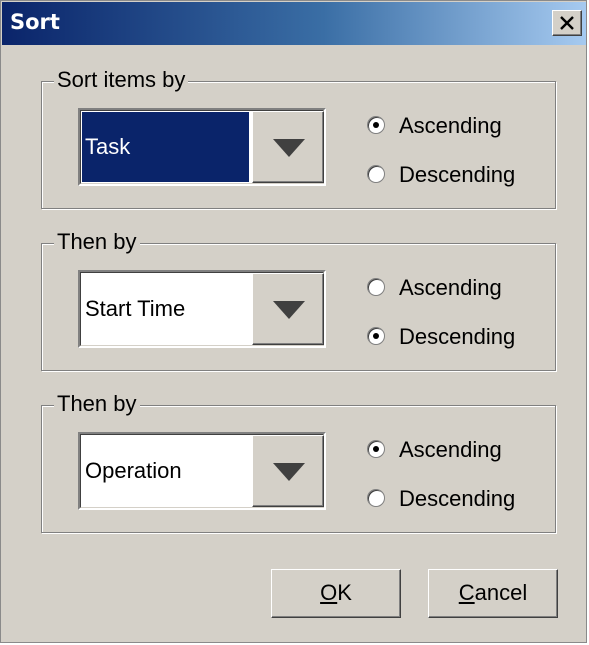 This screenshot has width=589, height=645. What do you see at coordinates (121, 80) in the screenshot?
I see `group-legend: Sort items by` at bounding box center [121, 80].